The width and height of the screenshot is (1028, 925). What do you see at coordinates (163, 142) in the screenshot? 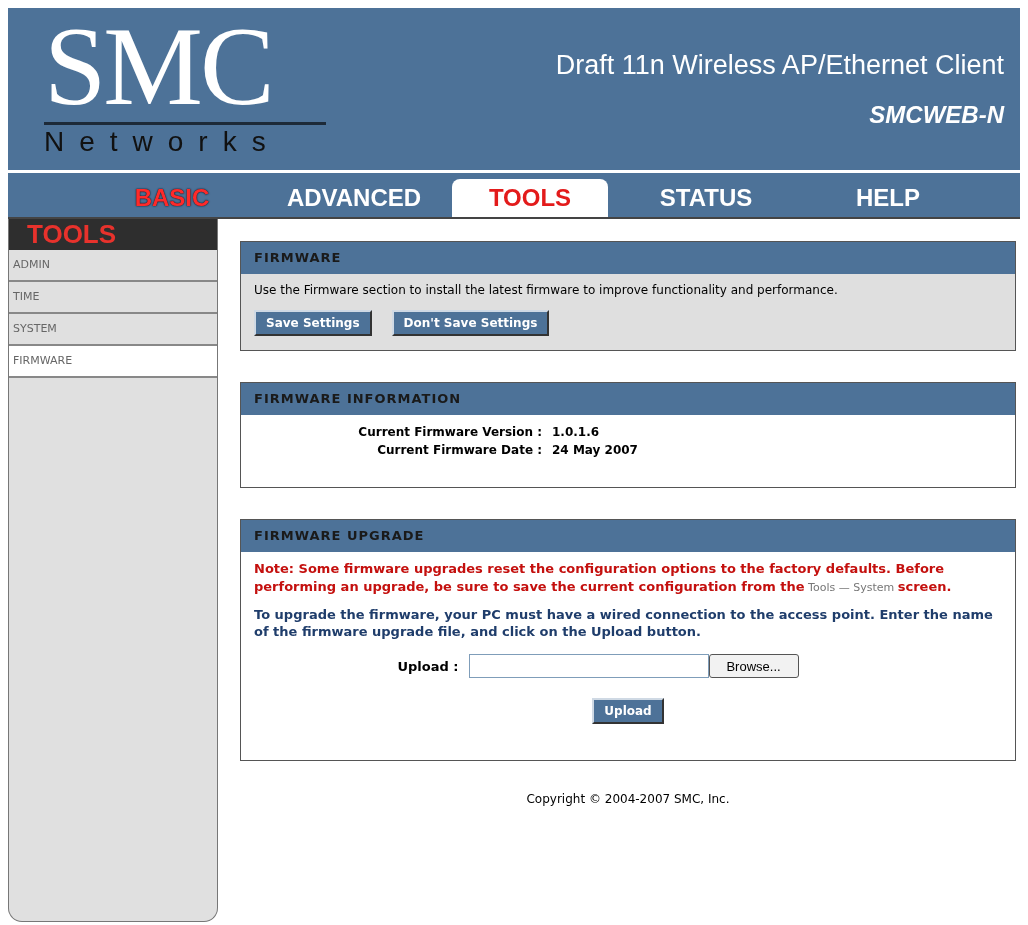
I see `logo-subtitle: Networks` at bounding box center [163, 142].